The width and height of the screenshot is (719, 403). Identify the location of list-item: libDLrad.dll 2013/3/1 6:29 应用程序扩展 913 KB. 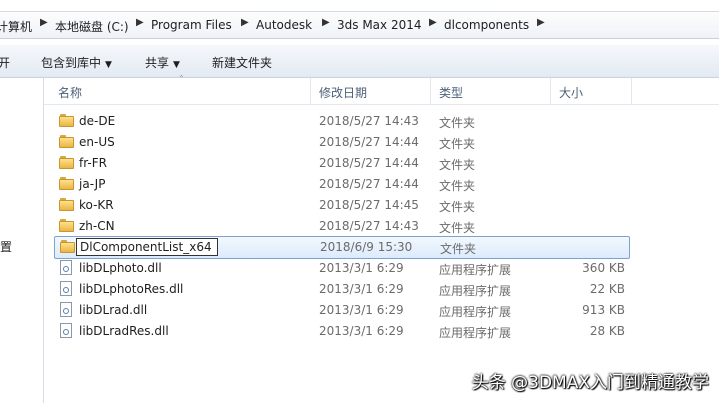
(341, 310).